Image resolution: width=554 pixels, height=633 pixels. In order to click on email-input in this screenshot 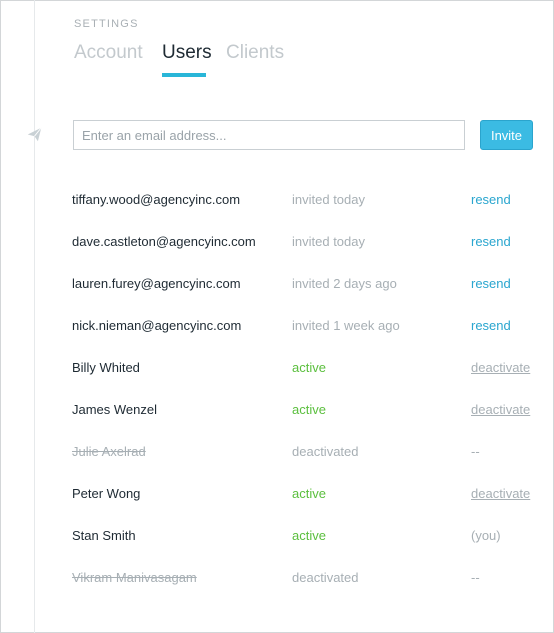, I will do `click(269, 135)`.